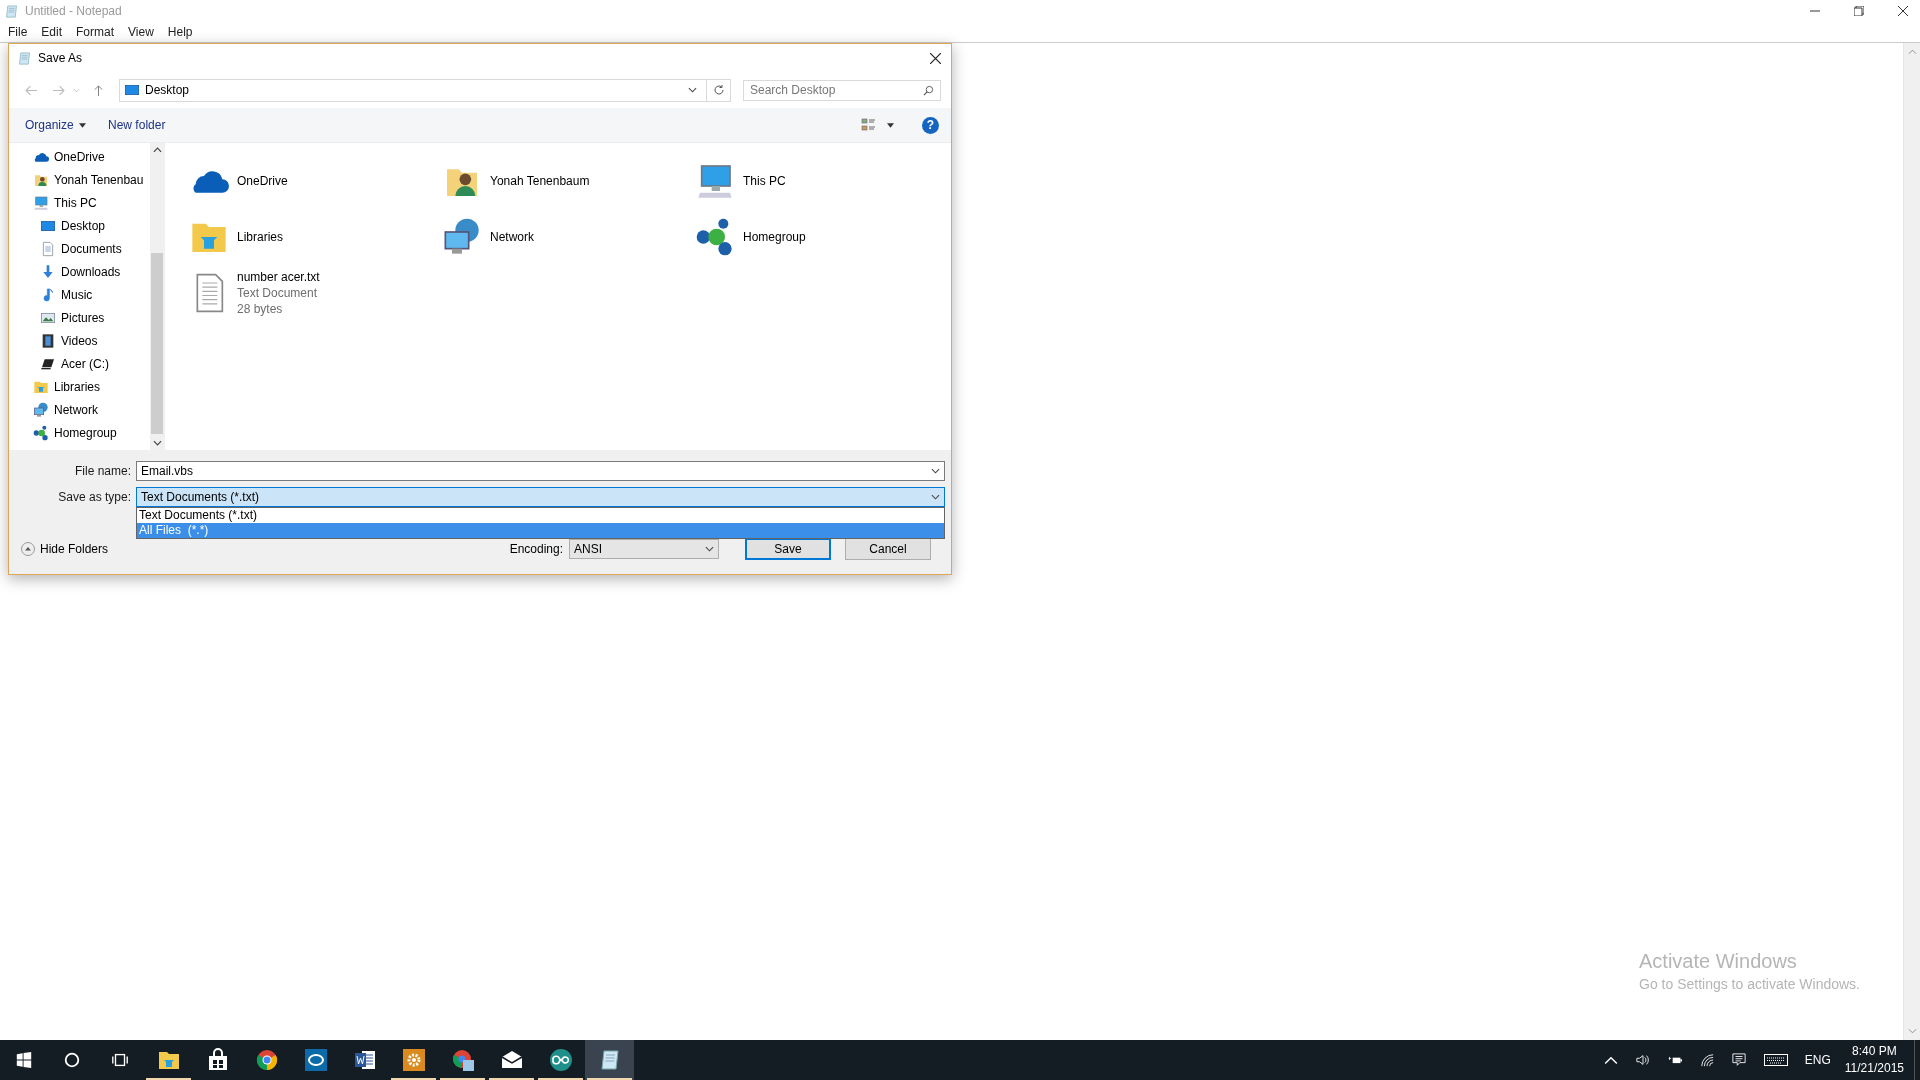  I want to click on nav-item: OneDrive, so click(79, 156).